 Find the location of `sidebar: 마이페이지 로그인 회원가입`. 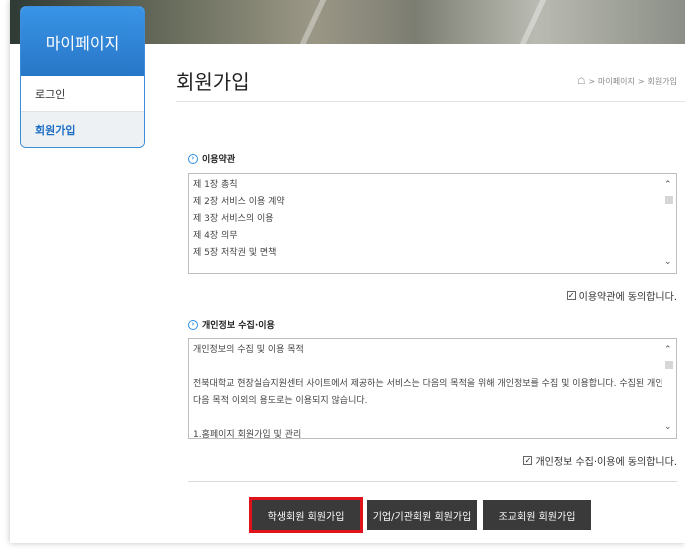

sidebar: 마이페이지 로그인 회원가입 is located at coordinates (82, 77).